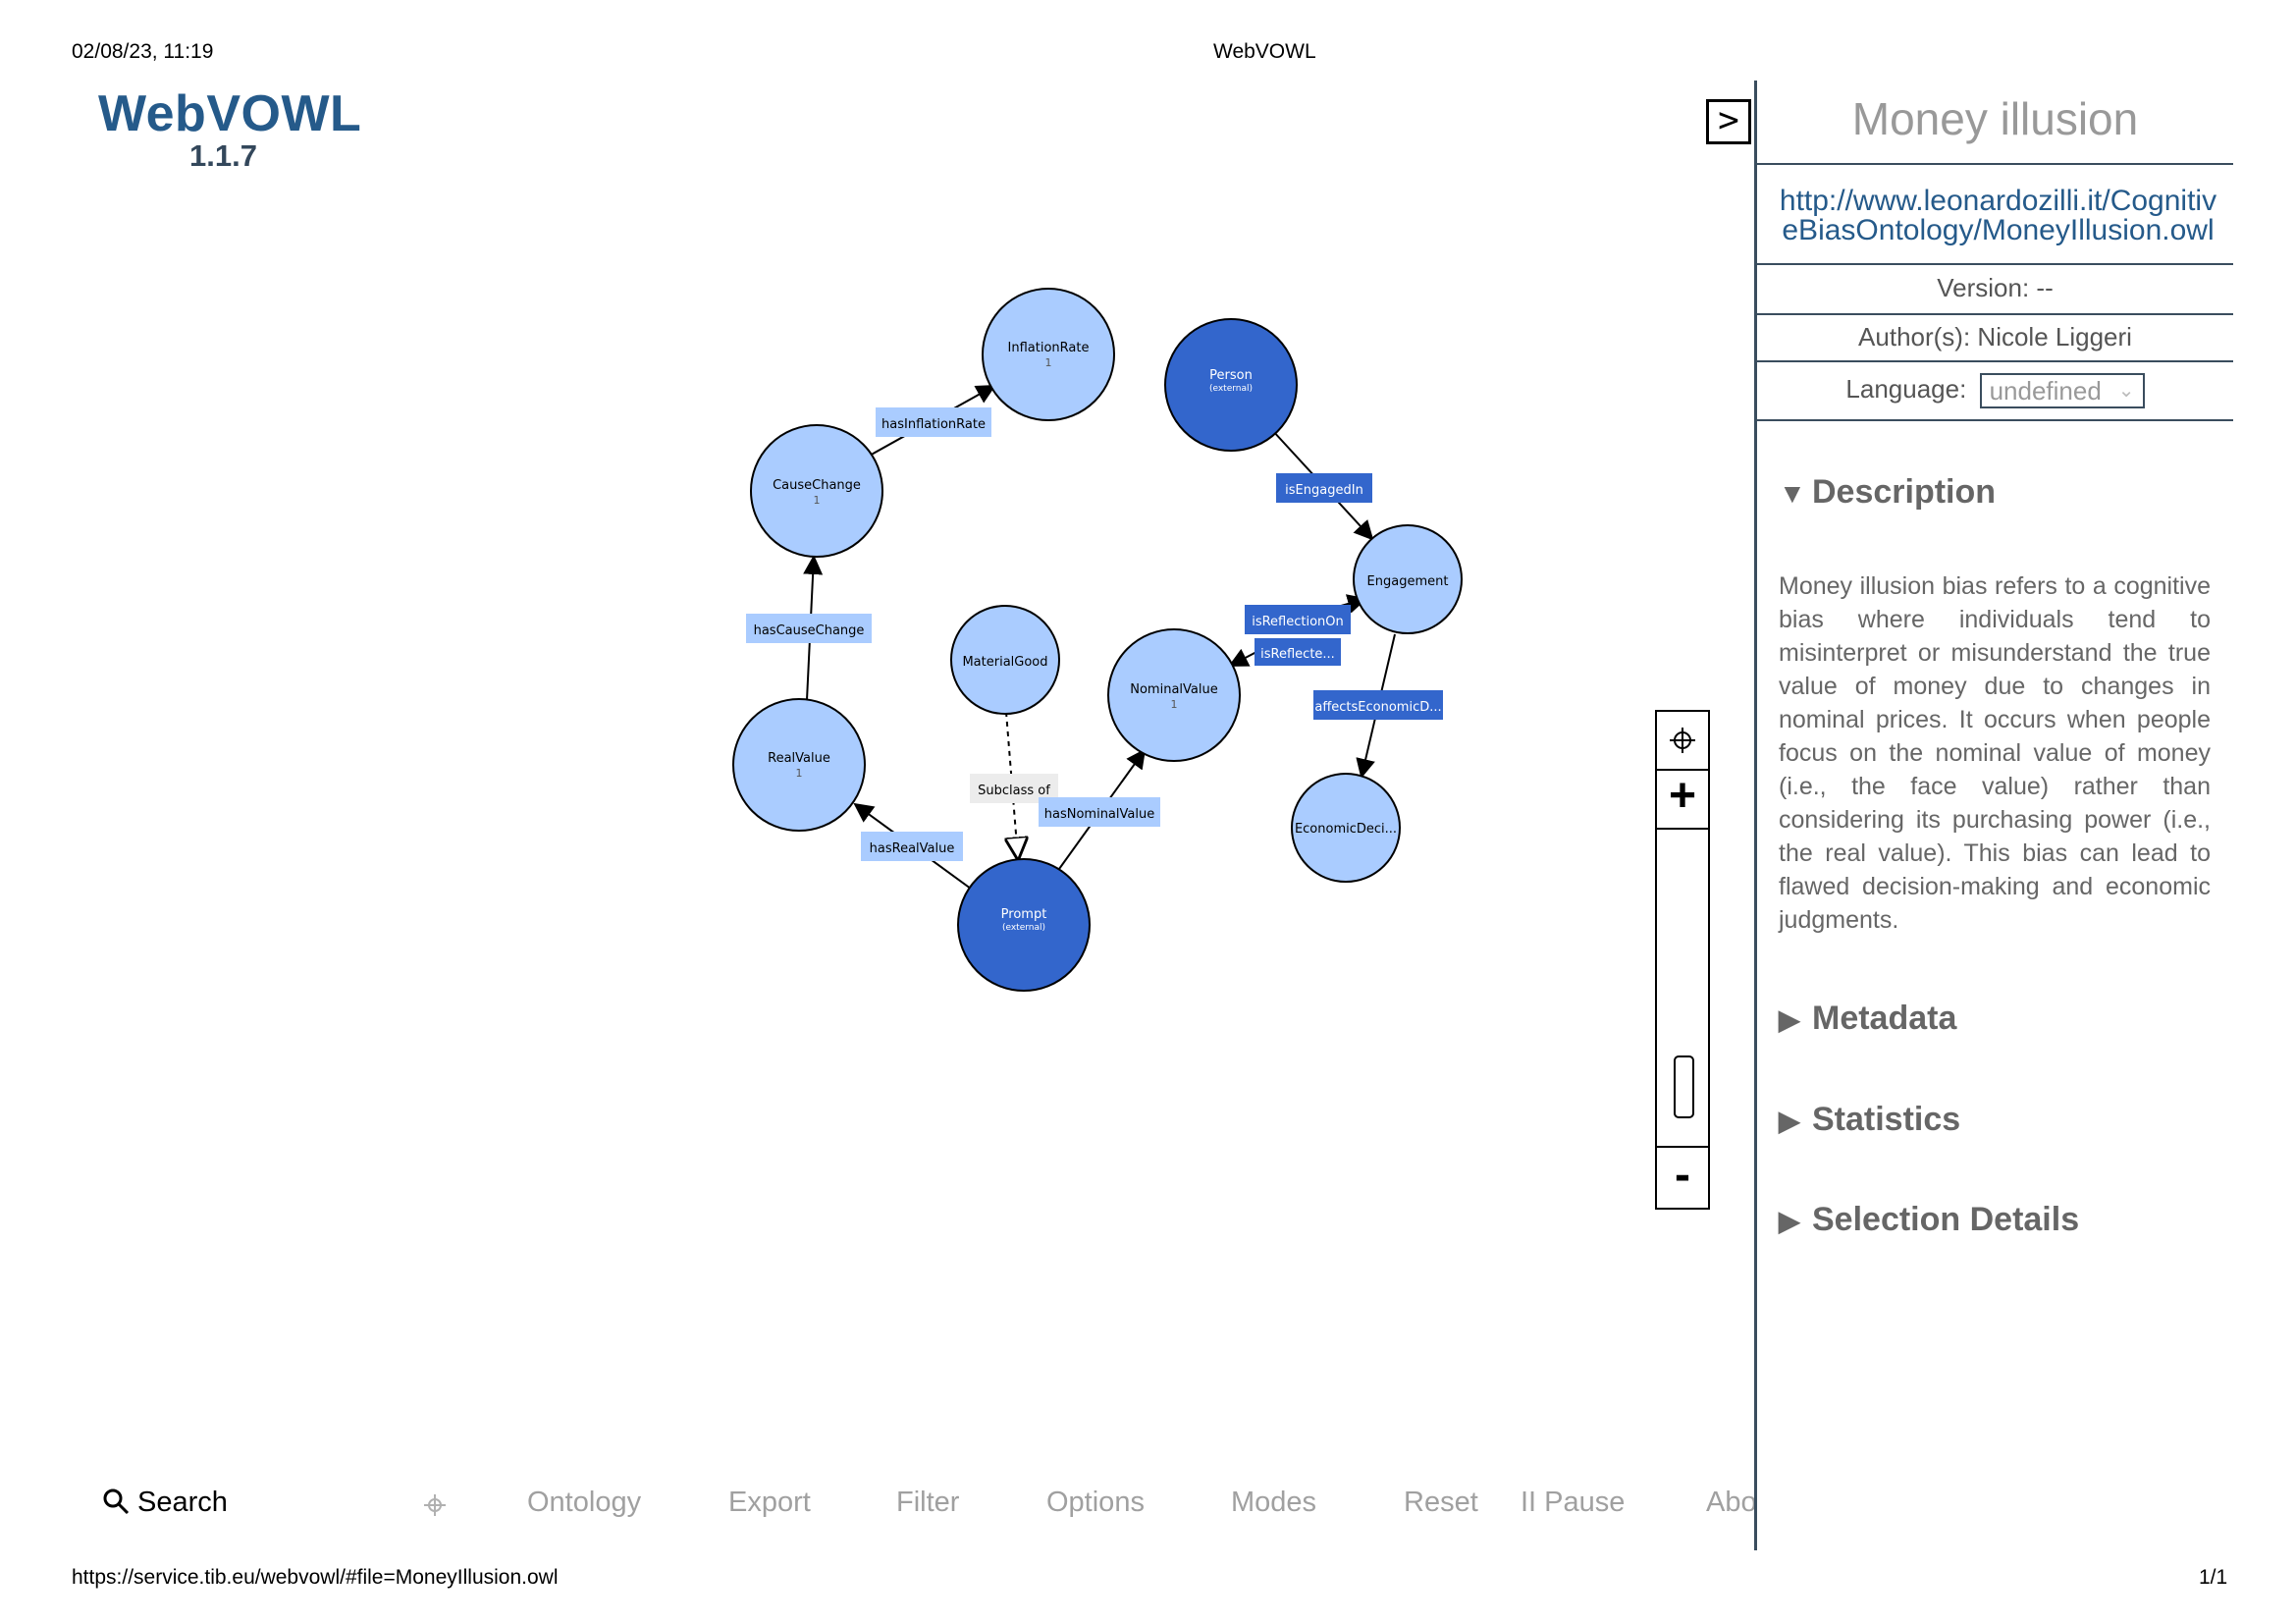 This screenshot has height=1623, width=2296. What do you see at coordinates (2046, 391) in the screenshot?
I see `language-value: undefined` at bounding box center [2046, 391].